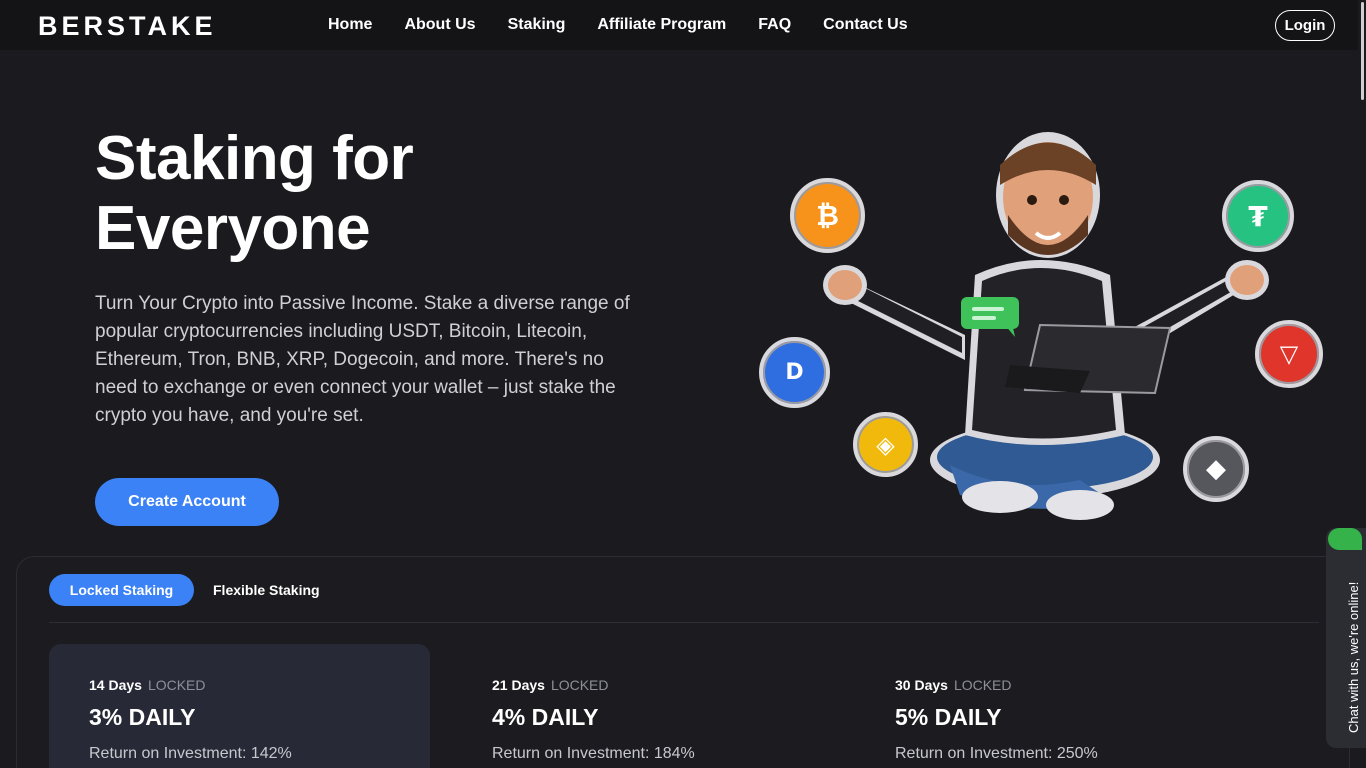  What do you see at coordinates (350, 25) in the screenshot?
I see `nav-link-home: Home` at bounding box center [350, 25].